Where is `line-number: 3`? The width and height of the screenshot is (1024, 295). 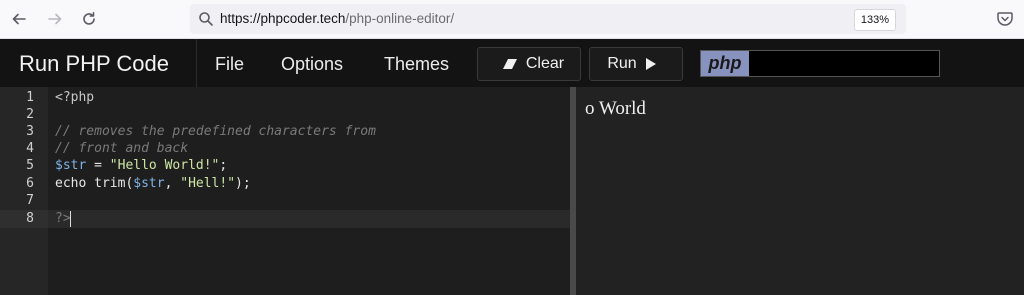
line-number: 3 is located at coordinates (30, 131).